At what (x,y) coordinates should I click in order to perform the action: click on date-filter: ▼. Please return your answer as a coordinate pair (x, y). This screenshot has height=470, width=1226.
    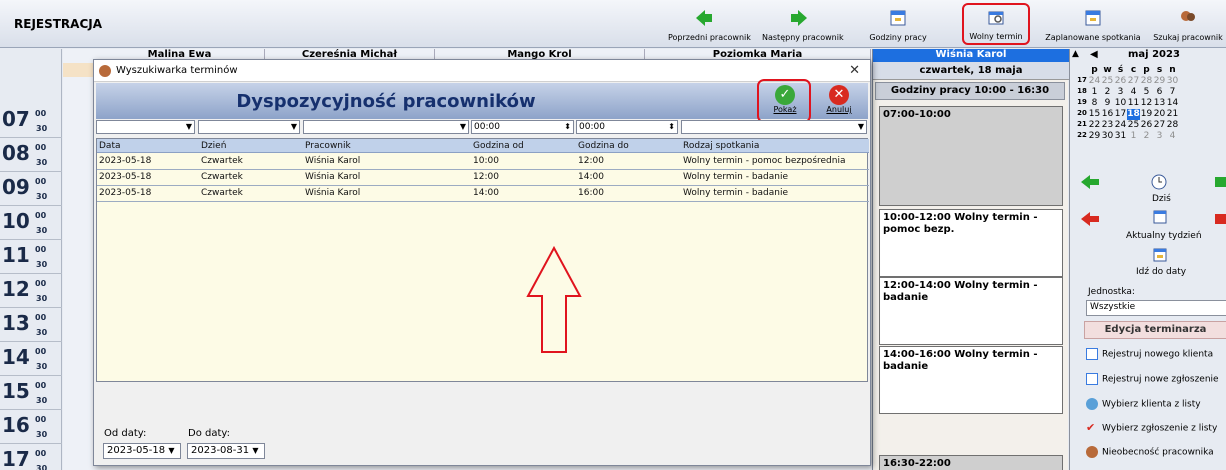
    Looking at the image, I should click on (145, 127).